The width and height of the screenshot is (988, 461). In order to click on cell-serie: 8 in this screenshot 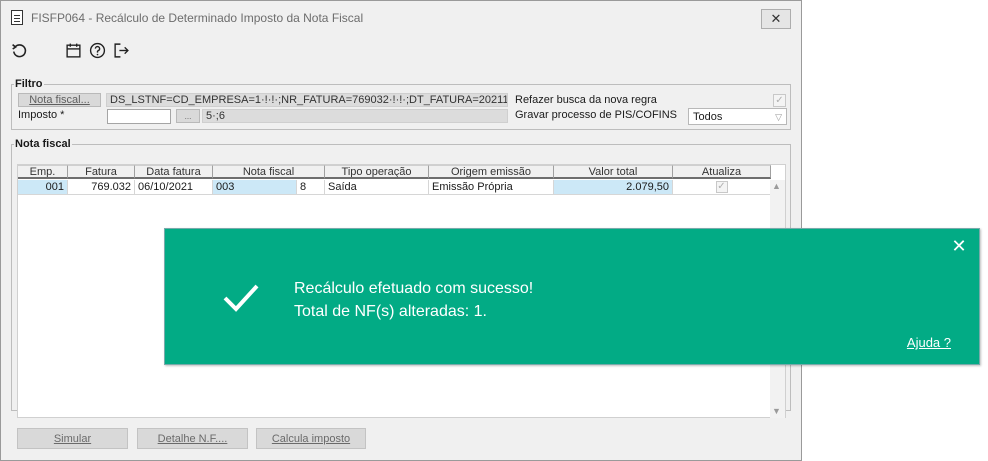, I will do `click(311, 187)`.